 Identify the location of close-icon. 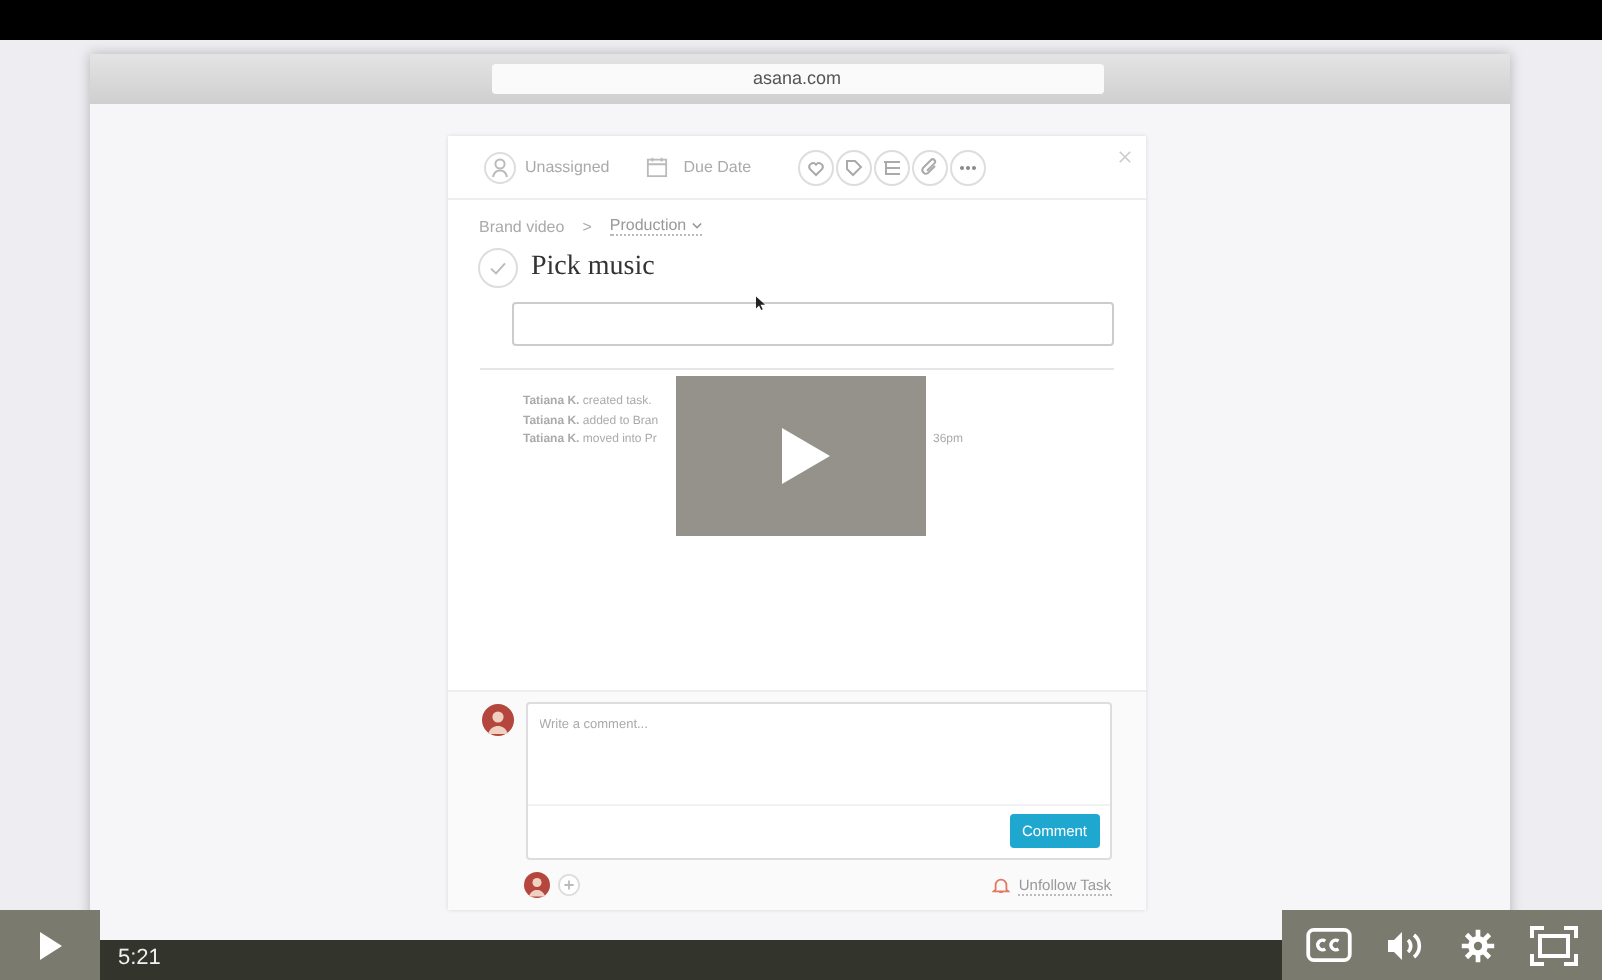
(1124, 157).